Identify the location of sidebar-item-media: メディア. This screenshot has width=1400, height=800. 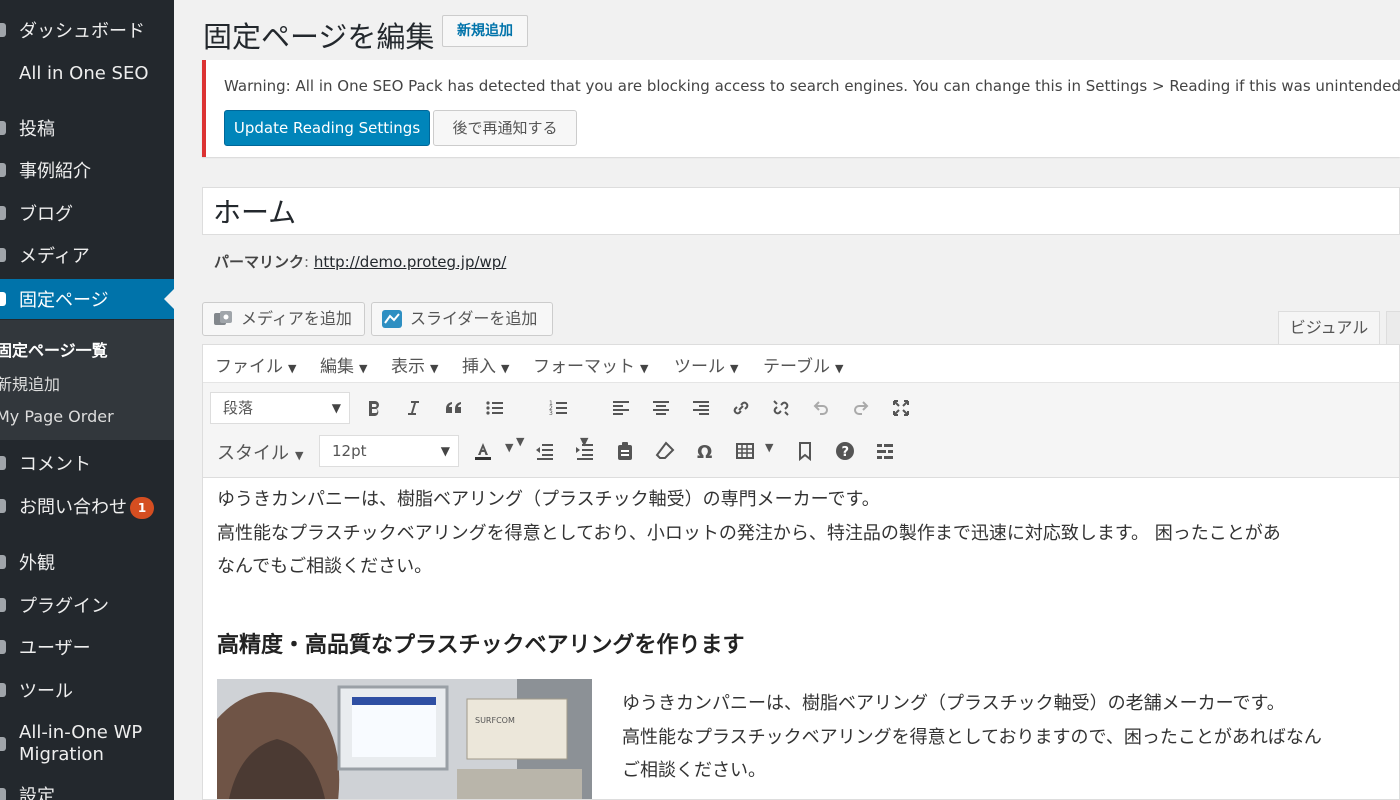
(87, 255).